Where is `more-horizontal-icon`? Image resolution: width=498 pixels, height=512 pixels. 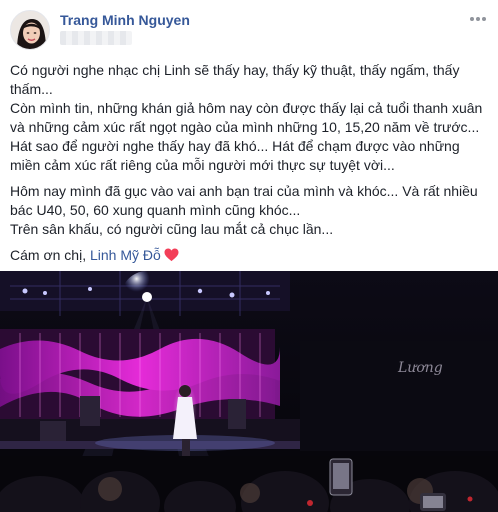
more-horizontal-icon is located at coordinates (478, 19).